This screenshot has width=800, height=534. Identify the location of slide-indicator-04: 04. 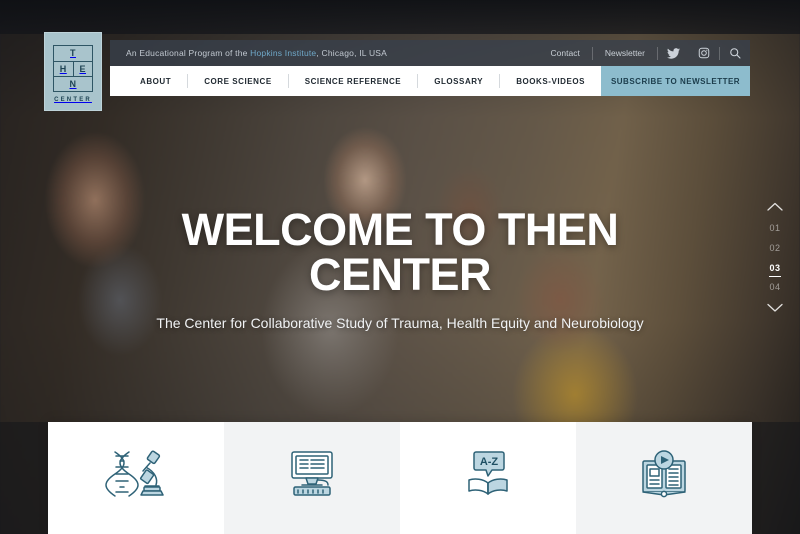
(774, 287).